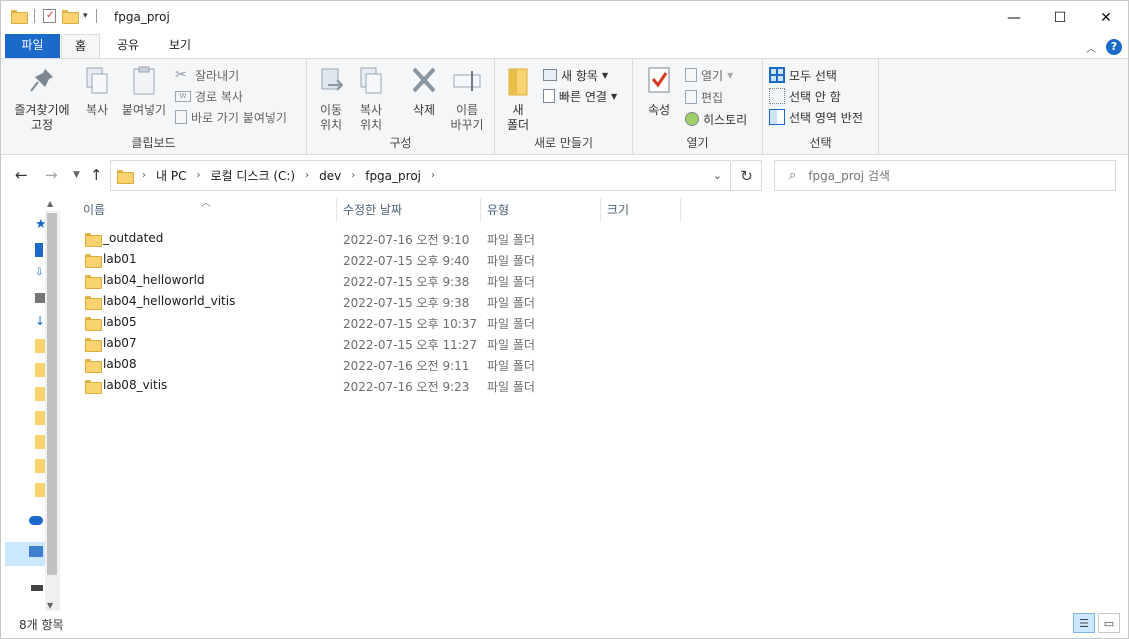 The image size is (1129, 639). I want to click on breadcrumb-this-pc: 내 PC, so click(171, 175).